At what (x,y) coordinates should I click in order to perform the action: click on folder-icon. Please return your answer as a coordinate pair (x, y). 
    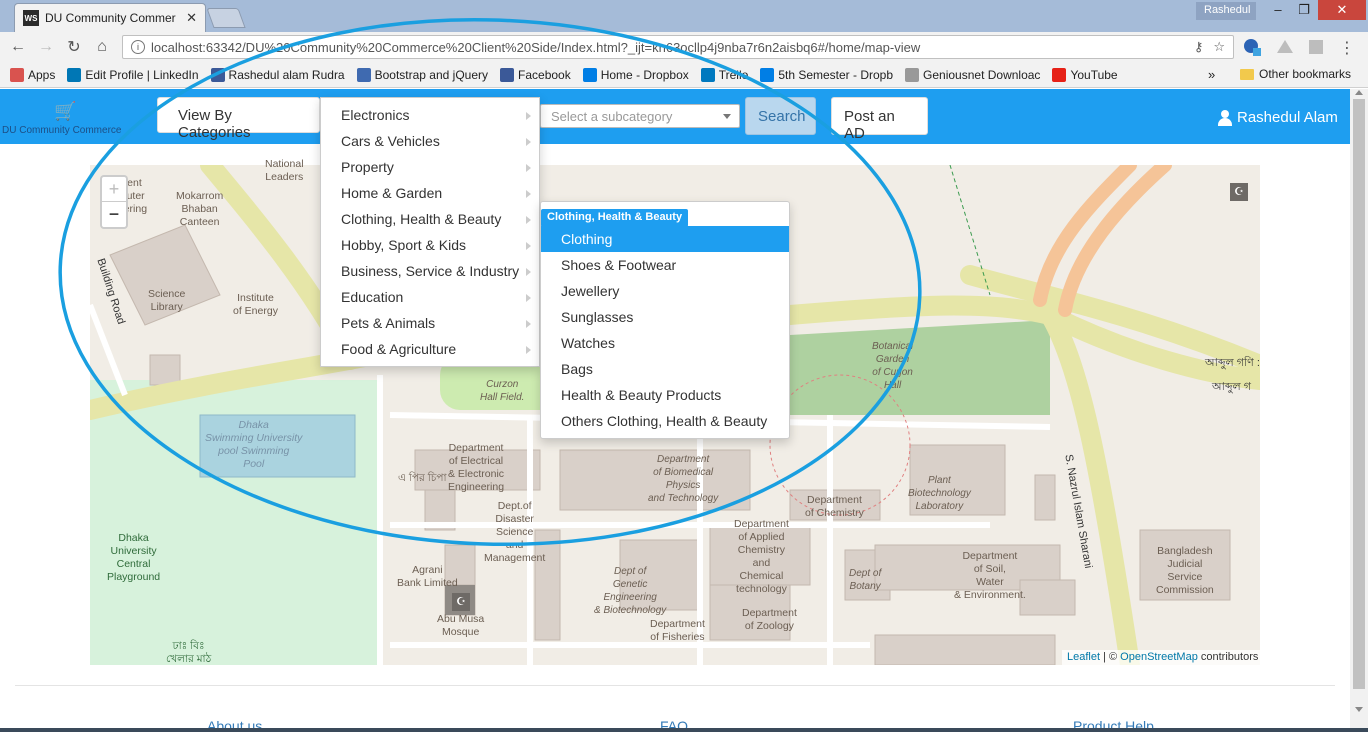
    Looking at the image, I should click on (1247, 74).